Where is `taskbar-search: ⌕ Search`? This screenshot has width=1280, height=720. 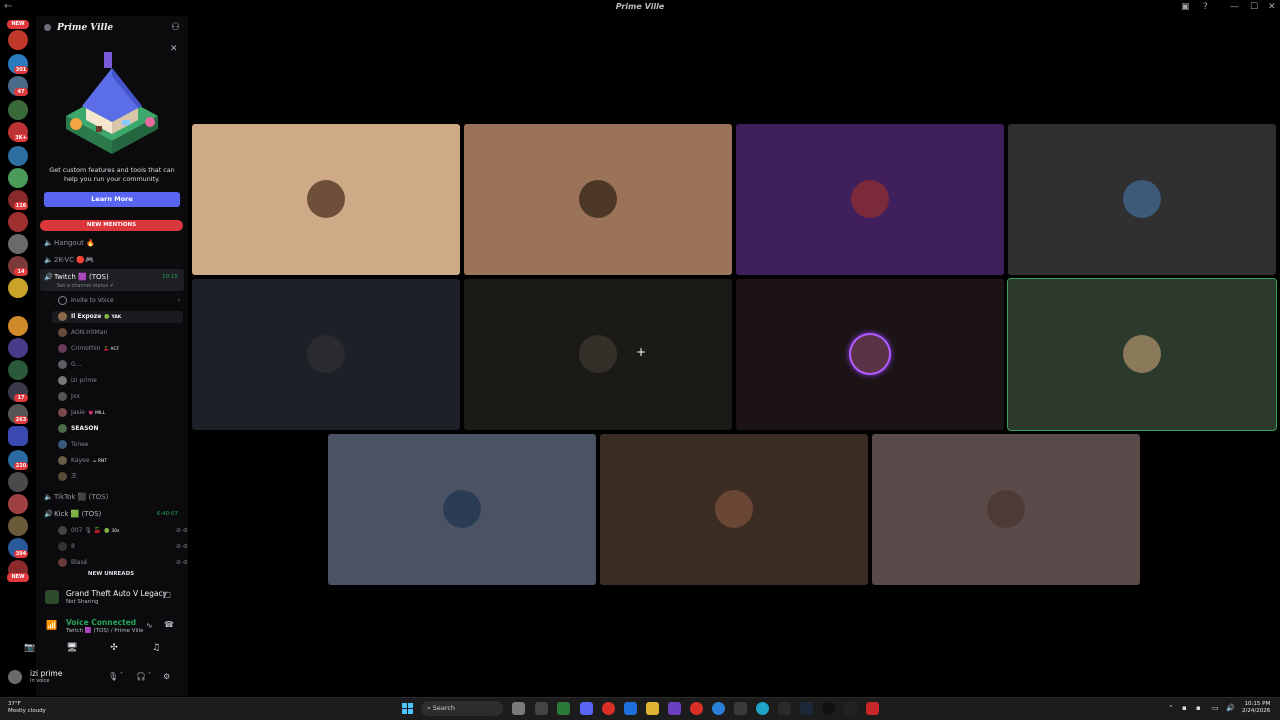 taskbar-search: ⌕ Search is located at coordinates (462, 708).